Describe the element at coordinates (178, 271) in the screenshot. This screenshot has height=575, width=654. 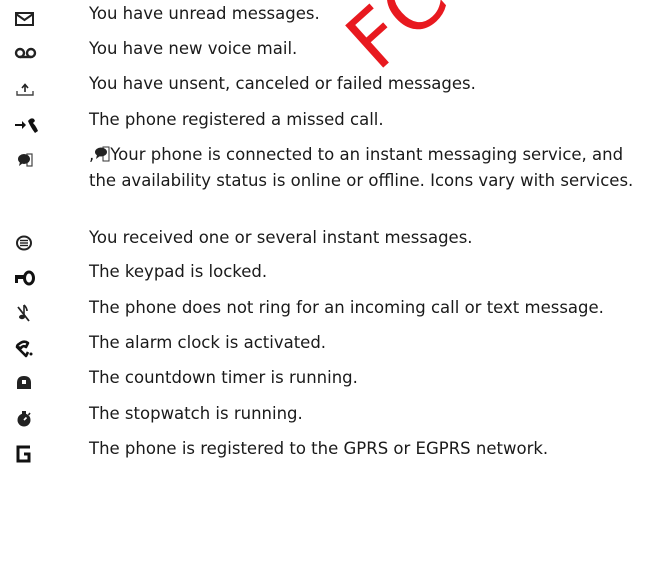
I see `indicator-text: The keypad is locked.` at that location.